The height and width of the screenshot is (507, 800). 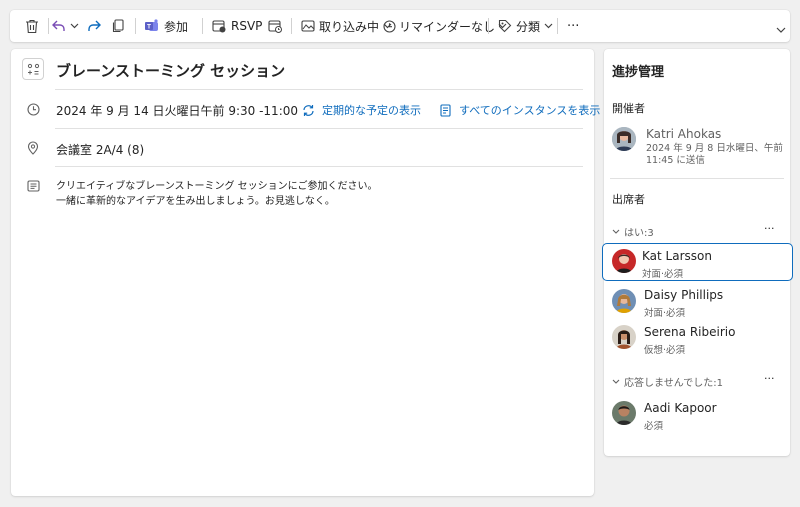 I want to click on tracking-title: 進捗管理, so click(x=638, y=72).